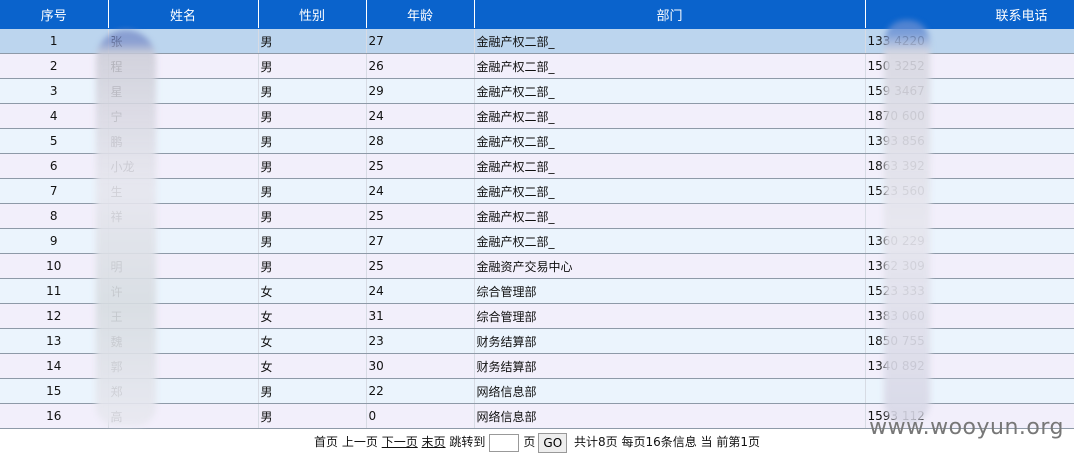  I want to click on table-row: 1 张男 27 金融产权二部_ 133 4220, so click(537, 41).